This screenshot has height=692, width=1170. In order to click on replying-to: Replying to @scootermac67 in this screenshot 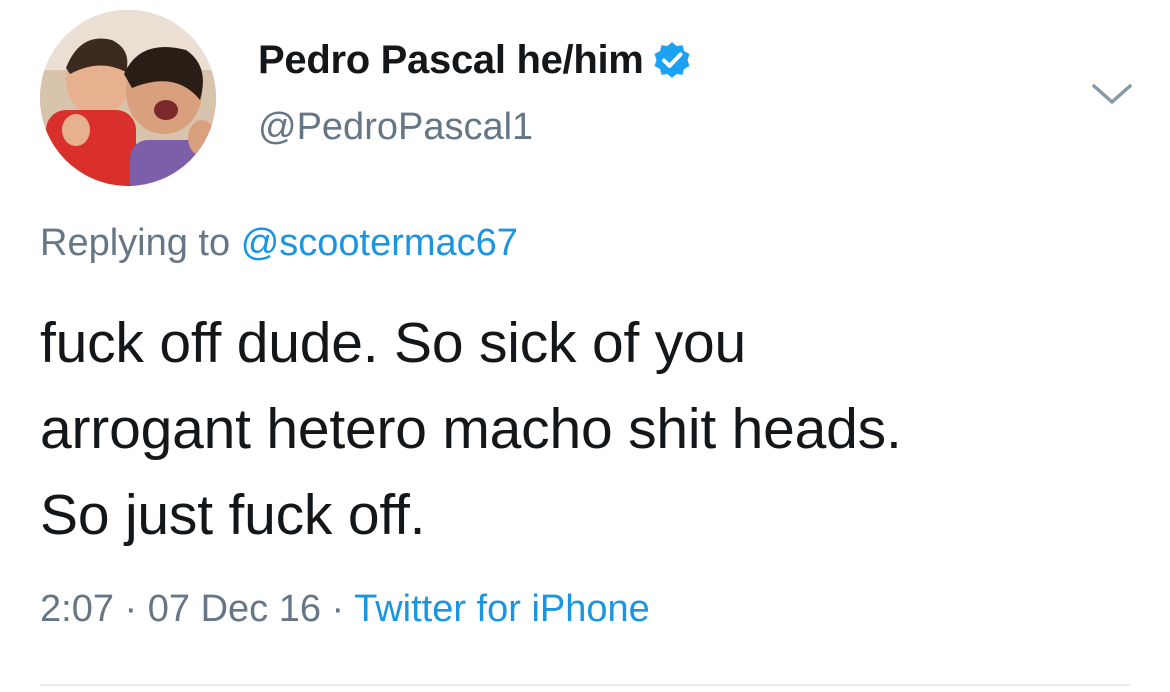, I will do `click(279, 243)`.